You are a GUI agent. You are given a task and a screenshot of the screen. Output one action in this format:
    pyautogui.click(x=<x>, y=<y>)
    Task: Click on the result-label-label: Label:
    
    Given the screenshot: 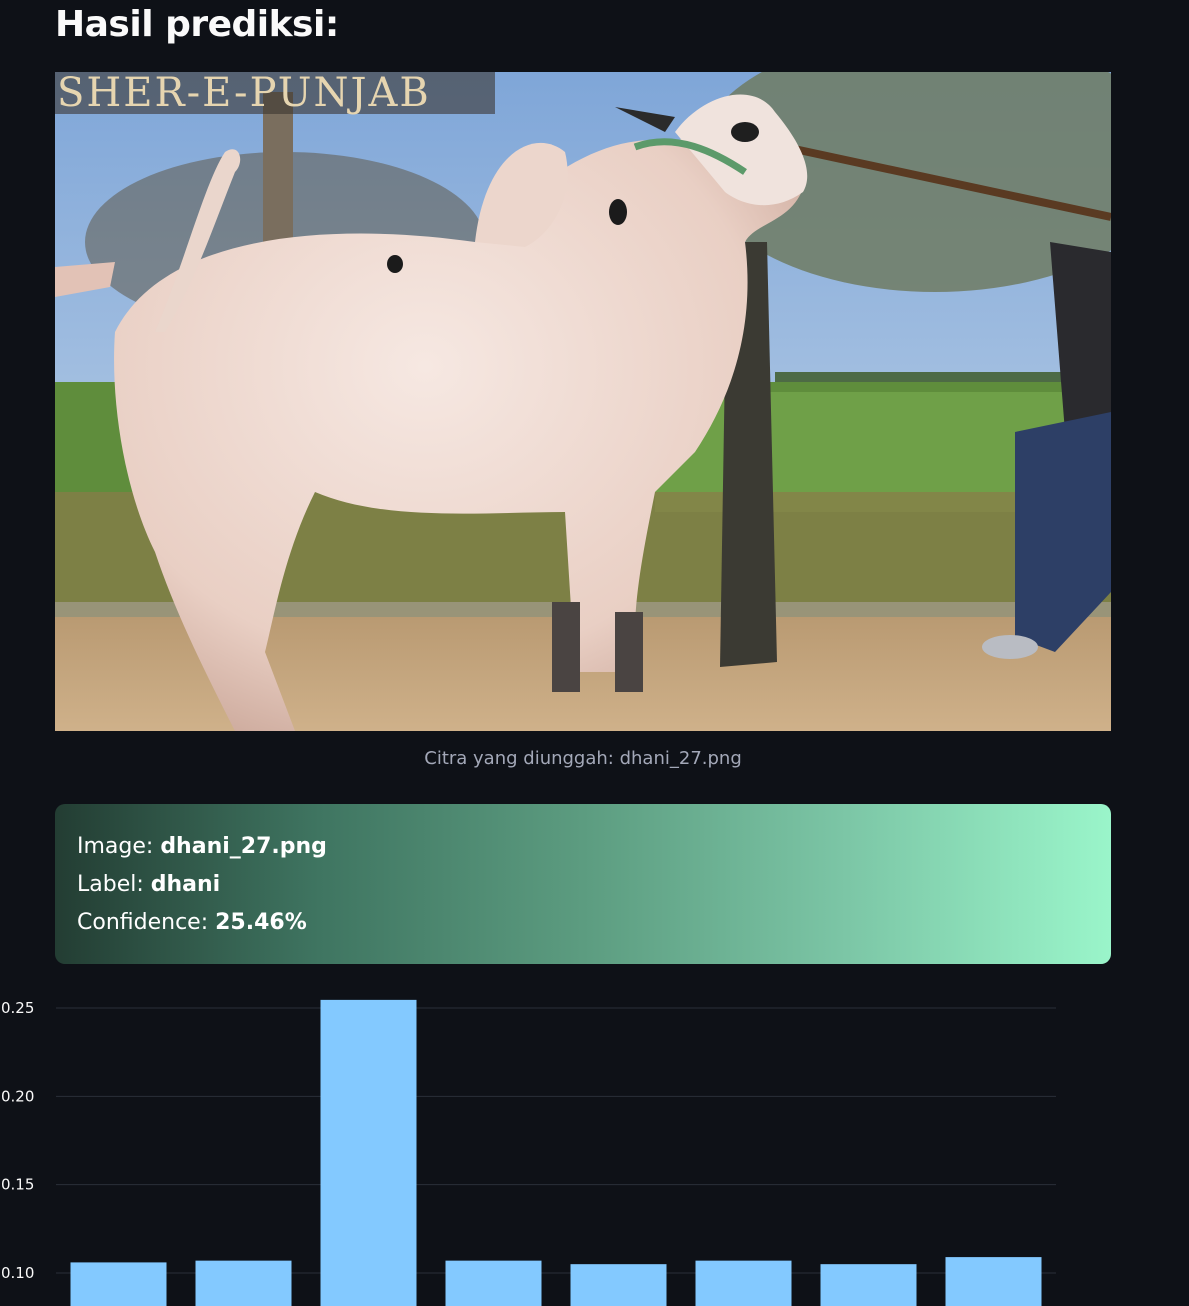 What is the action you would take?
    pyautogui.click(x=114, y=884)
    